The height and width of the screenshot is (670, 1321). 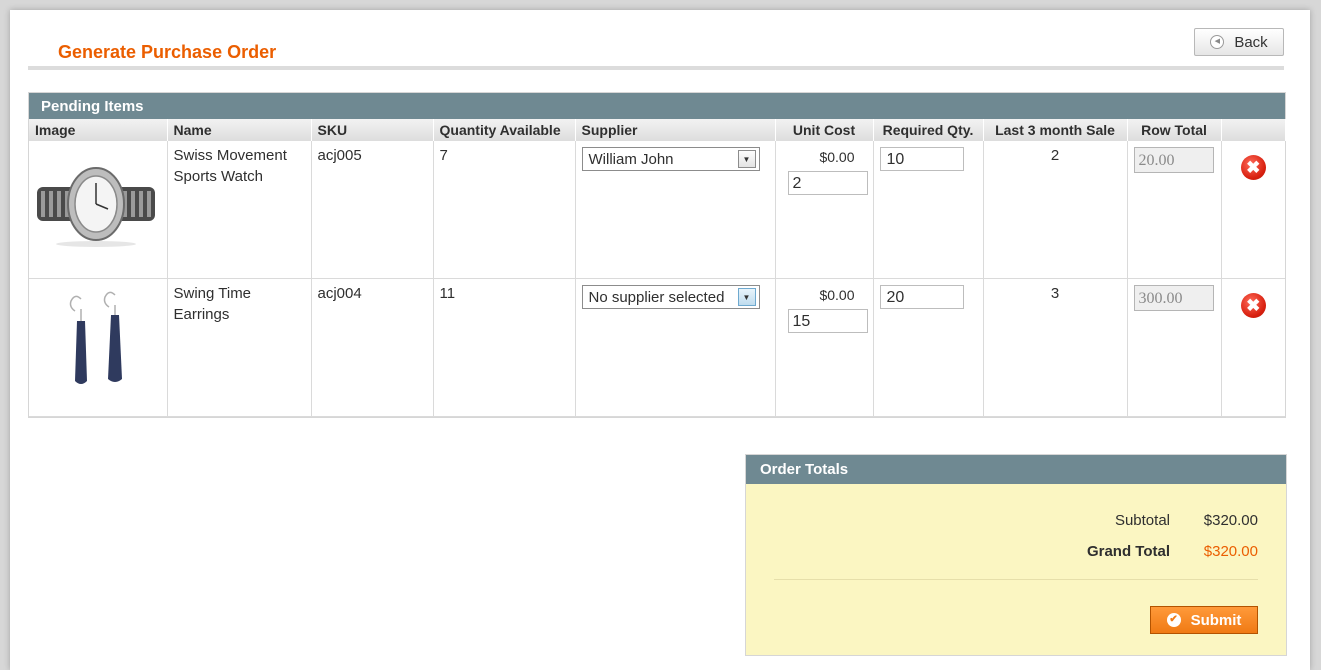 I want to click on supplier-cell: William John ▼, so click(x=675, y=210).